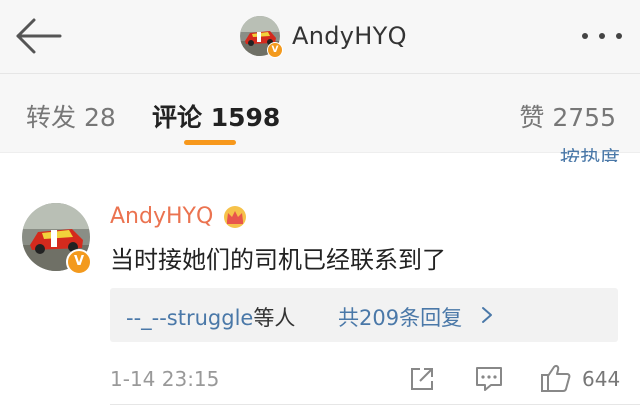 This screenshot has height=409, width=640. What do you see at coordinates (40, 36) in the screenshot?
I see `back-arrow-icon` at bounding box center [40, 36].